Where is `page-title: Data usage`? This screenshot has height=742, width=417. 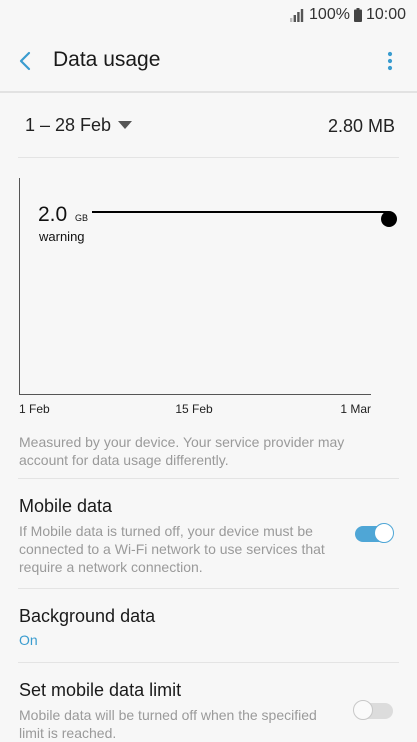 page-title: Data usage is located at coordinates (107, 59).